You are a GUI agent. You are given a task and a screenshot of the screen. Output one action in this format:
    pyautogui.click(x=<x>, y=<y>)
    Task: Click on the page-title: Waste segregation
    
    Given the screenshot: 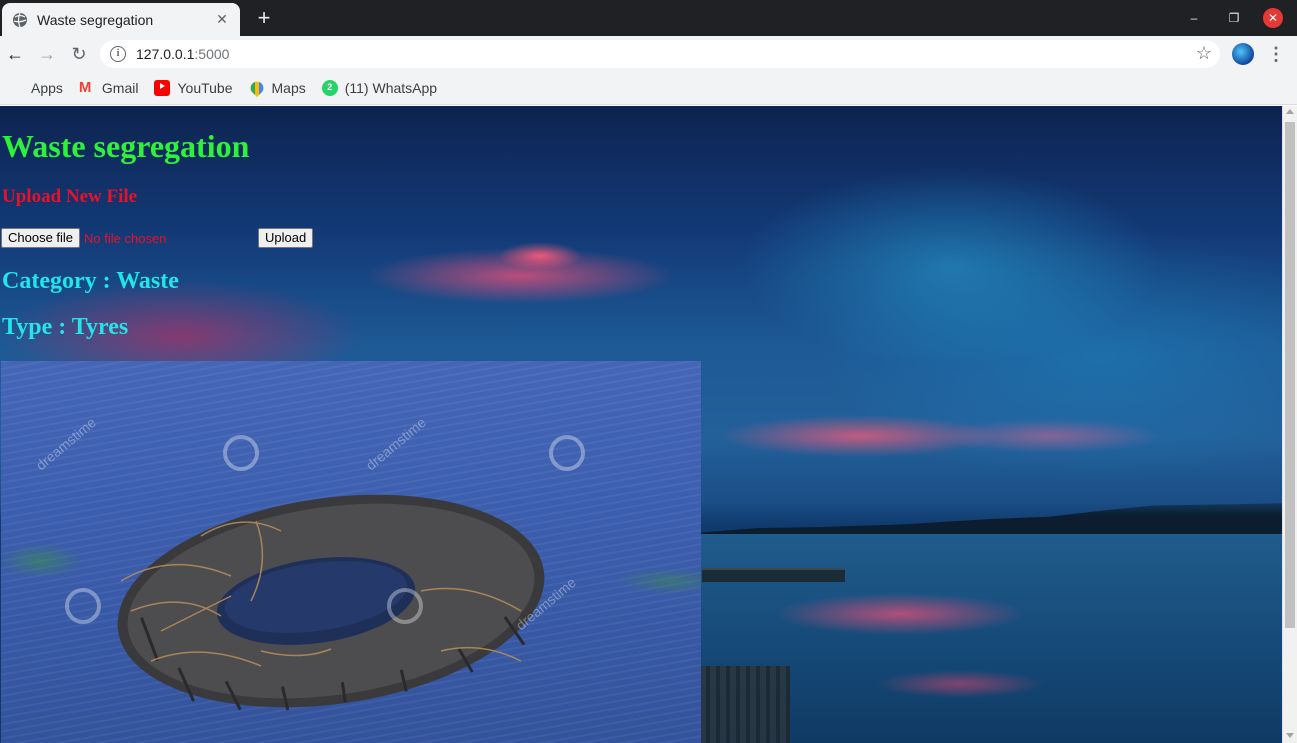 What is the action you would take?
    pyautogui.click(x=126, y=146)
    